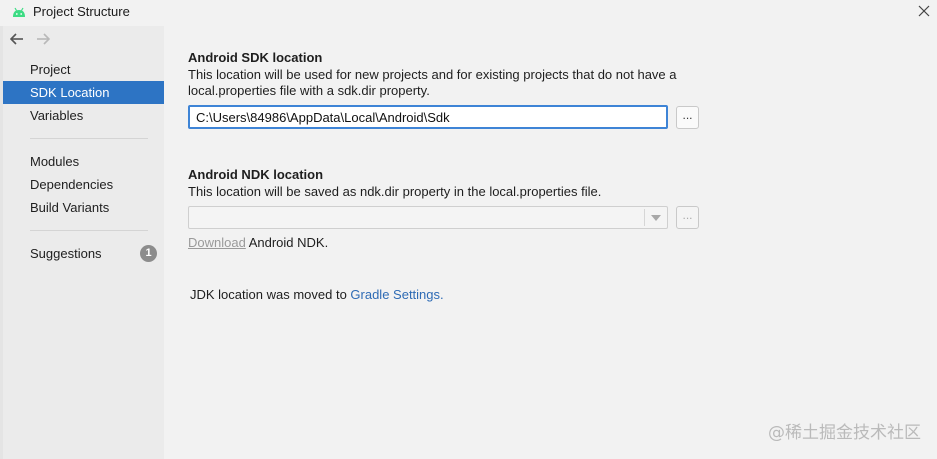 The image size is (937, 459). I want to click on chevron-down-icon, so click(656, 218).